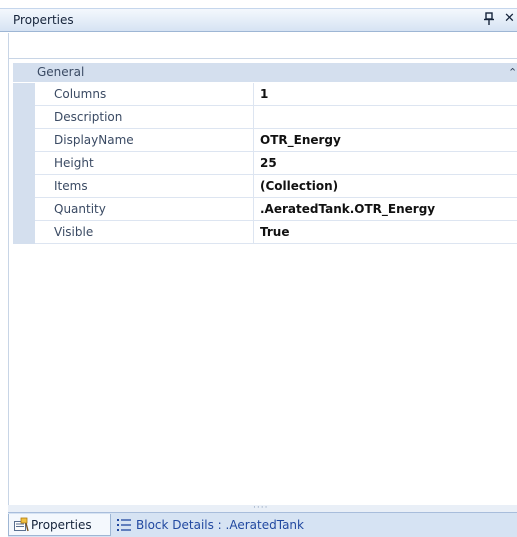 Image resolution: width=517 pixels, height=537 pixels. I want to click on tab-label: Properties, so click(61, 525).